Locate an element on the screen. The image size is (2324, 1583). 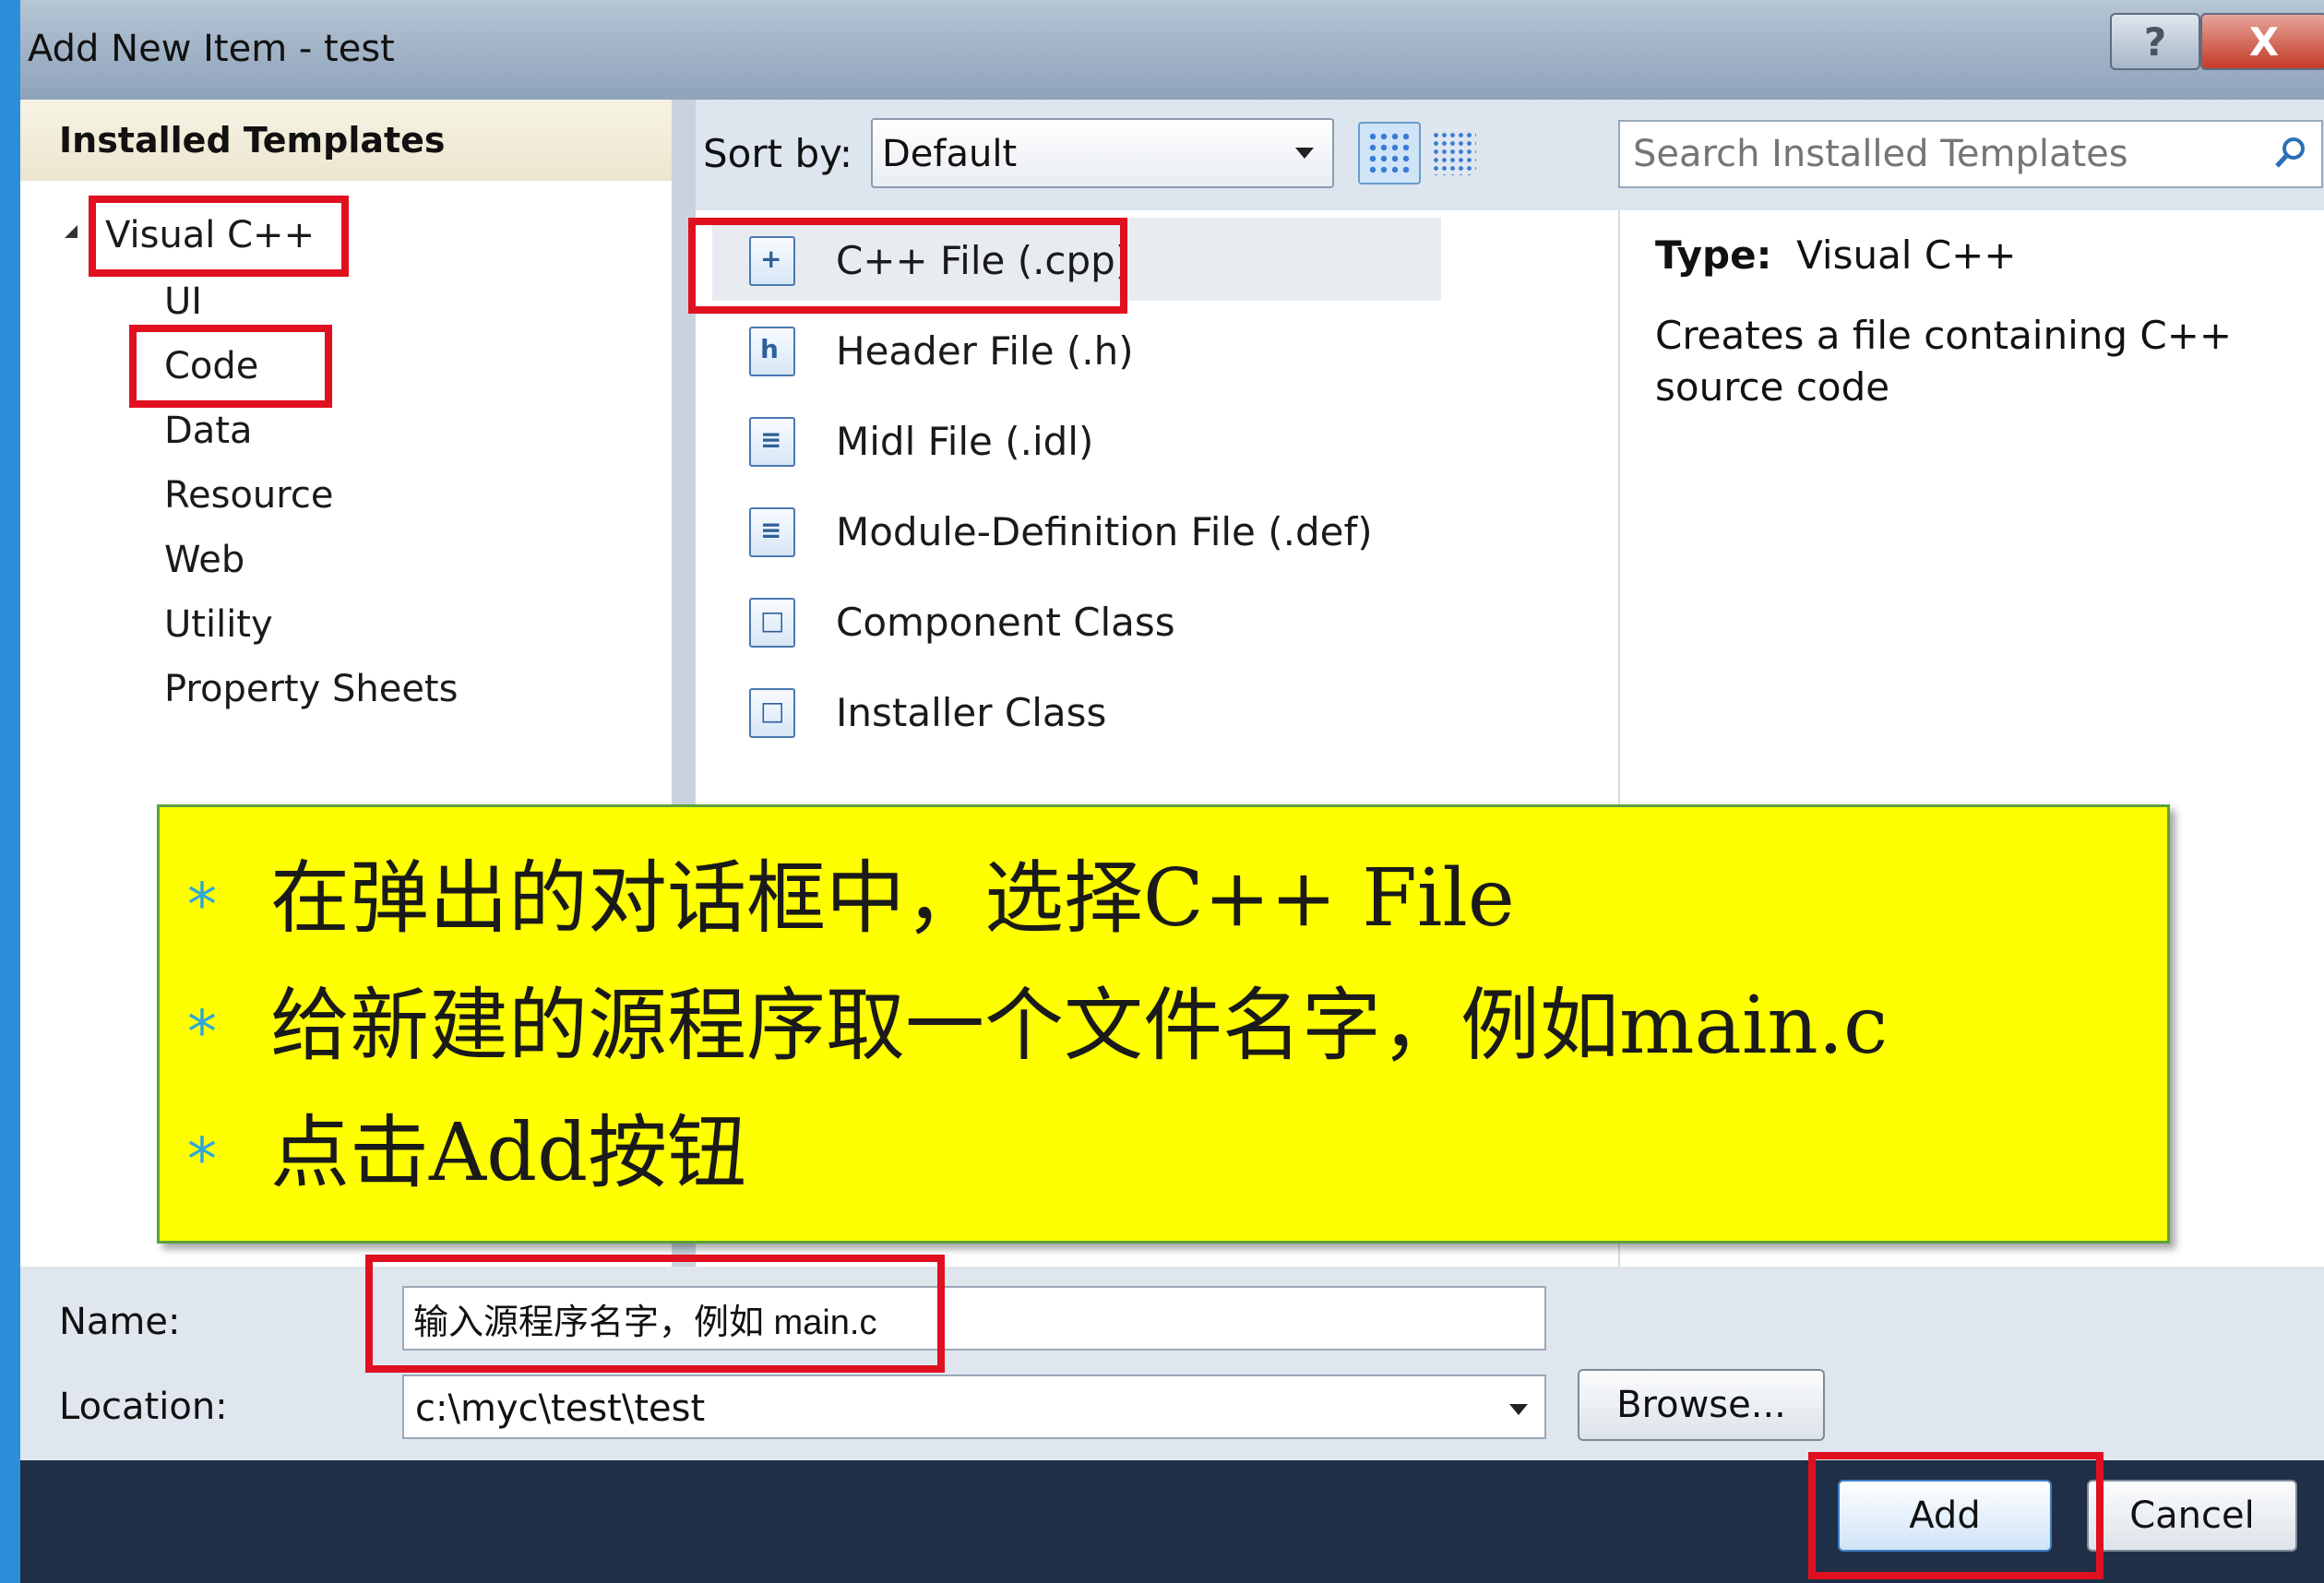
location-value: c:\myc\test\test is located at coordinates (560, 1408).